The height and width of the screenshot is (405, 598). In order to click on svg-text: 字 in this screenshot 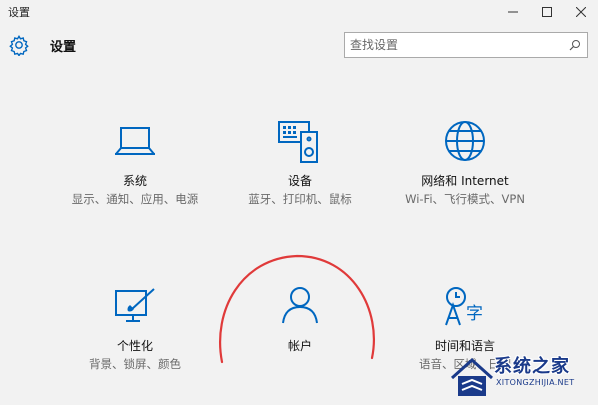, I will do `click(474, 314)`.